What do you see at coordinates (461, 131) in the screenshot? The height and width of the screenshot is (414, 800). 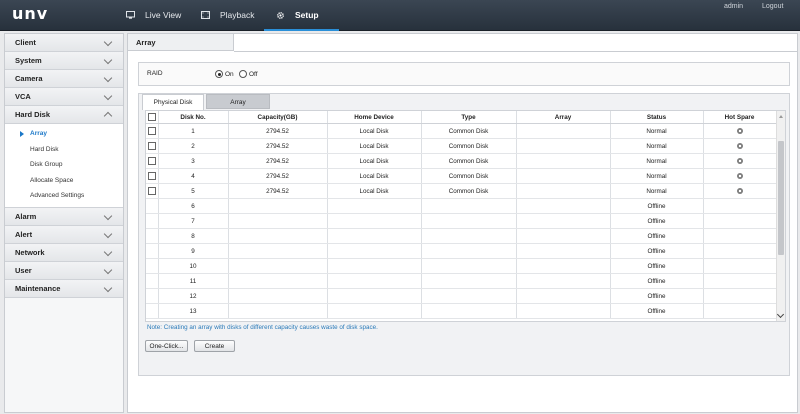 I see `table-row: 1 2794.52 Local Disk Common Disk Normal` at bounding box center [461, 131].